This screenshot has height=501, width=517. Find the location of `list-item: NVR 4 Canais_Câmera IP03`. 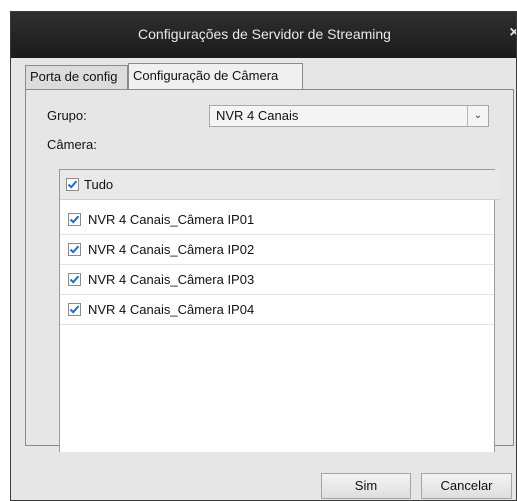

list-item: NVR 4 Canais_Câmera IP03 is located at coordinates (277, 280).